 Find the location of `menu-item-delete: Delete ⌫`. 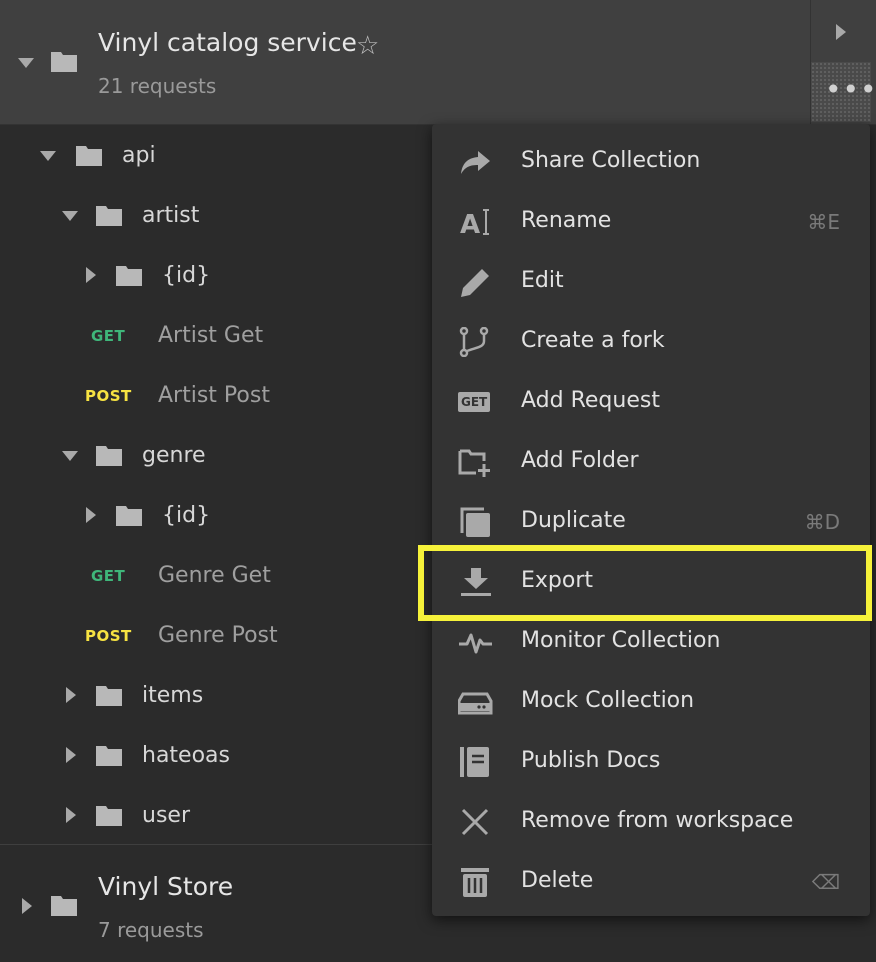

menu-item-delete: Delete ⌫ is located at coordinates (651, 882).